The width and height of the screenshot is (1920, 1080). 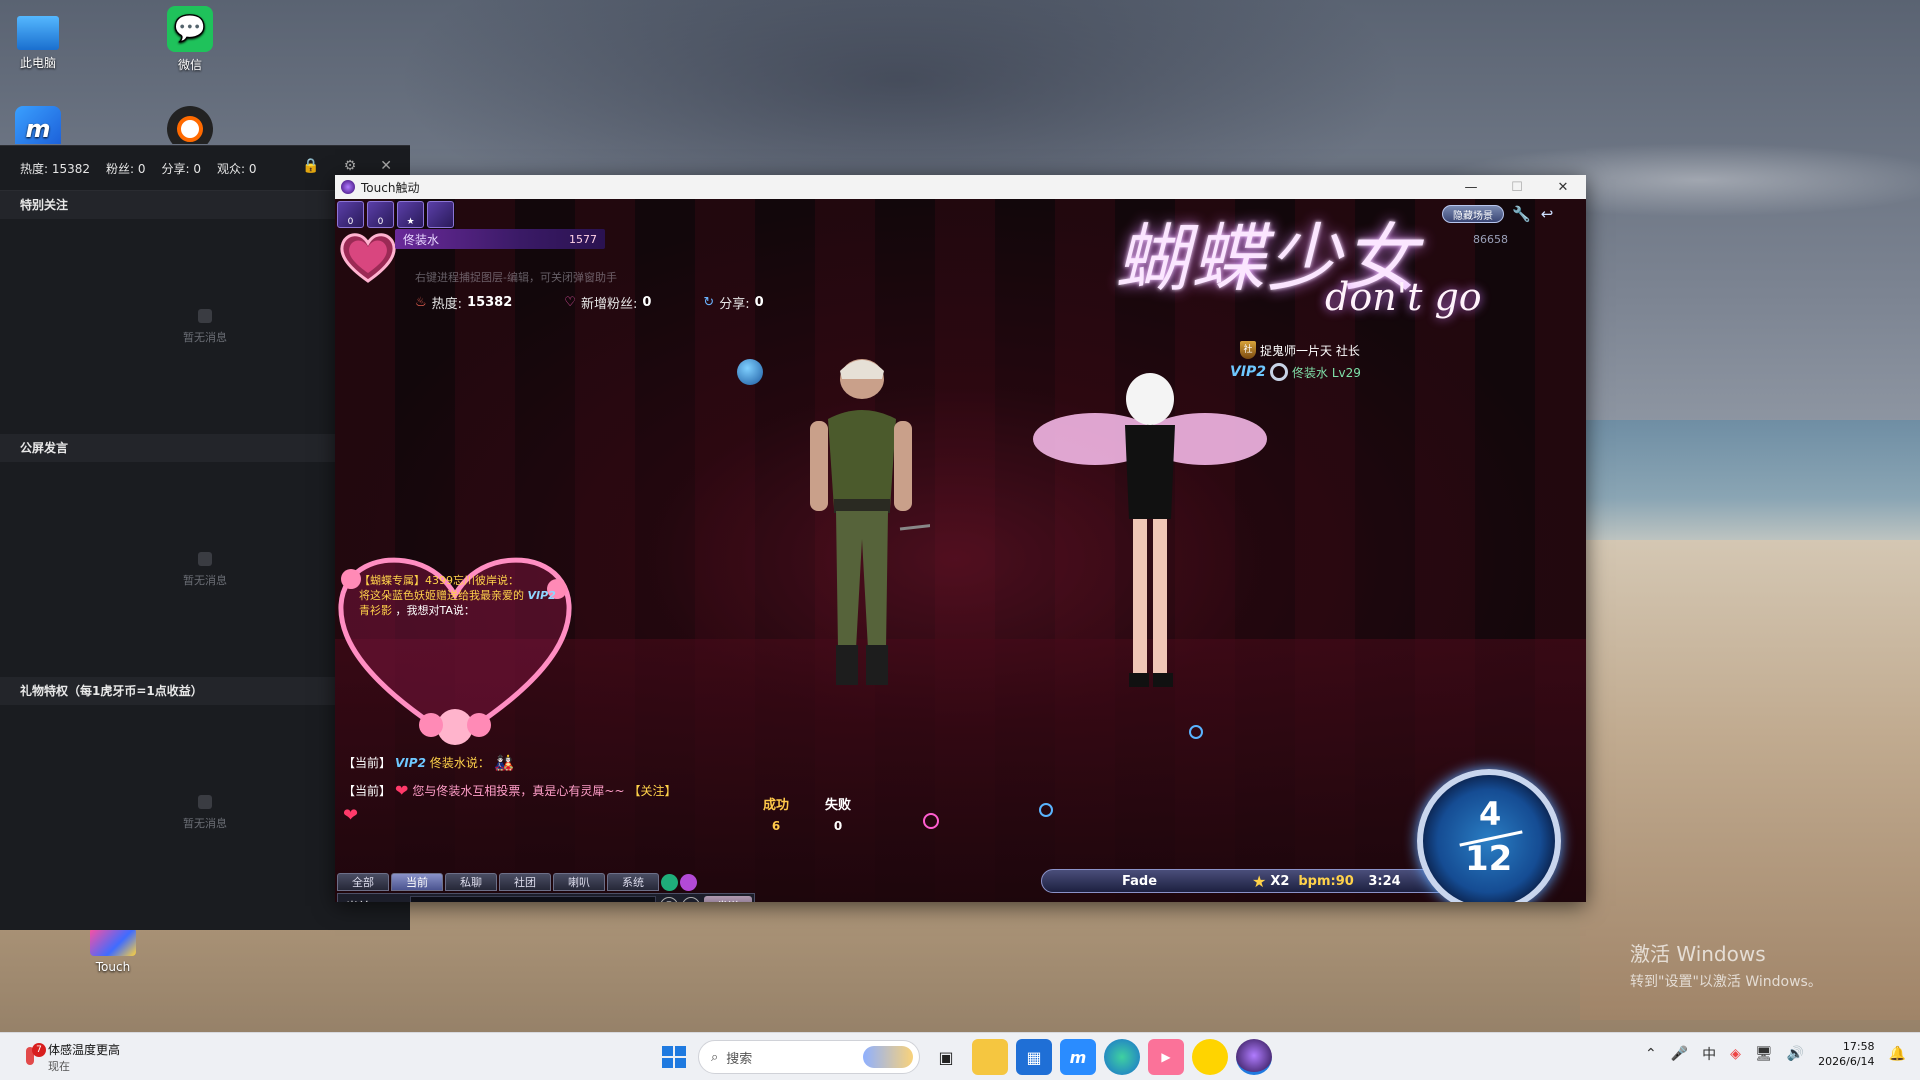 What do you see at coordinates (1897, 1054) in the screenshot?
I see `notification-icon: 🔔` at bounding box center [1897, 1054].